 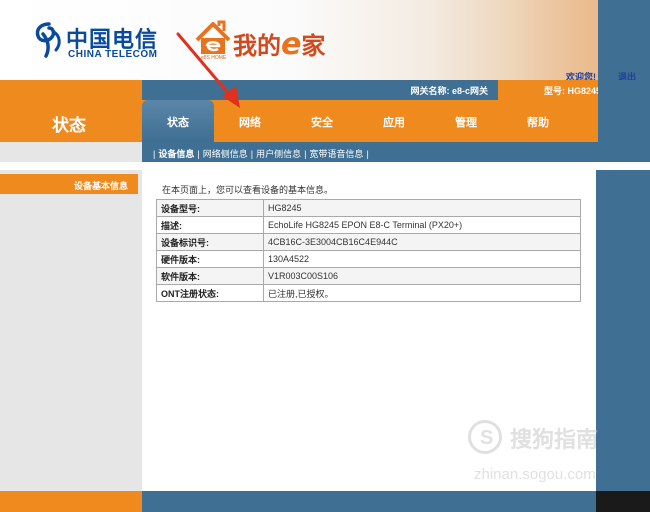 What do you see at coordinates (554, 439) in the screenshot?
I see `watermark-text-cn: 搜狗指南` at bounding box center [554, 439].